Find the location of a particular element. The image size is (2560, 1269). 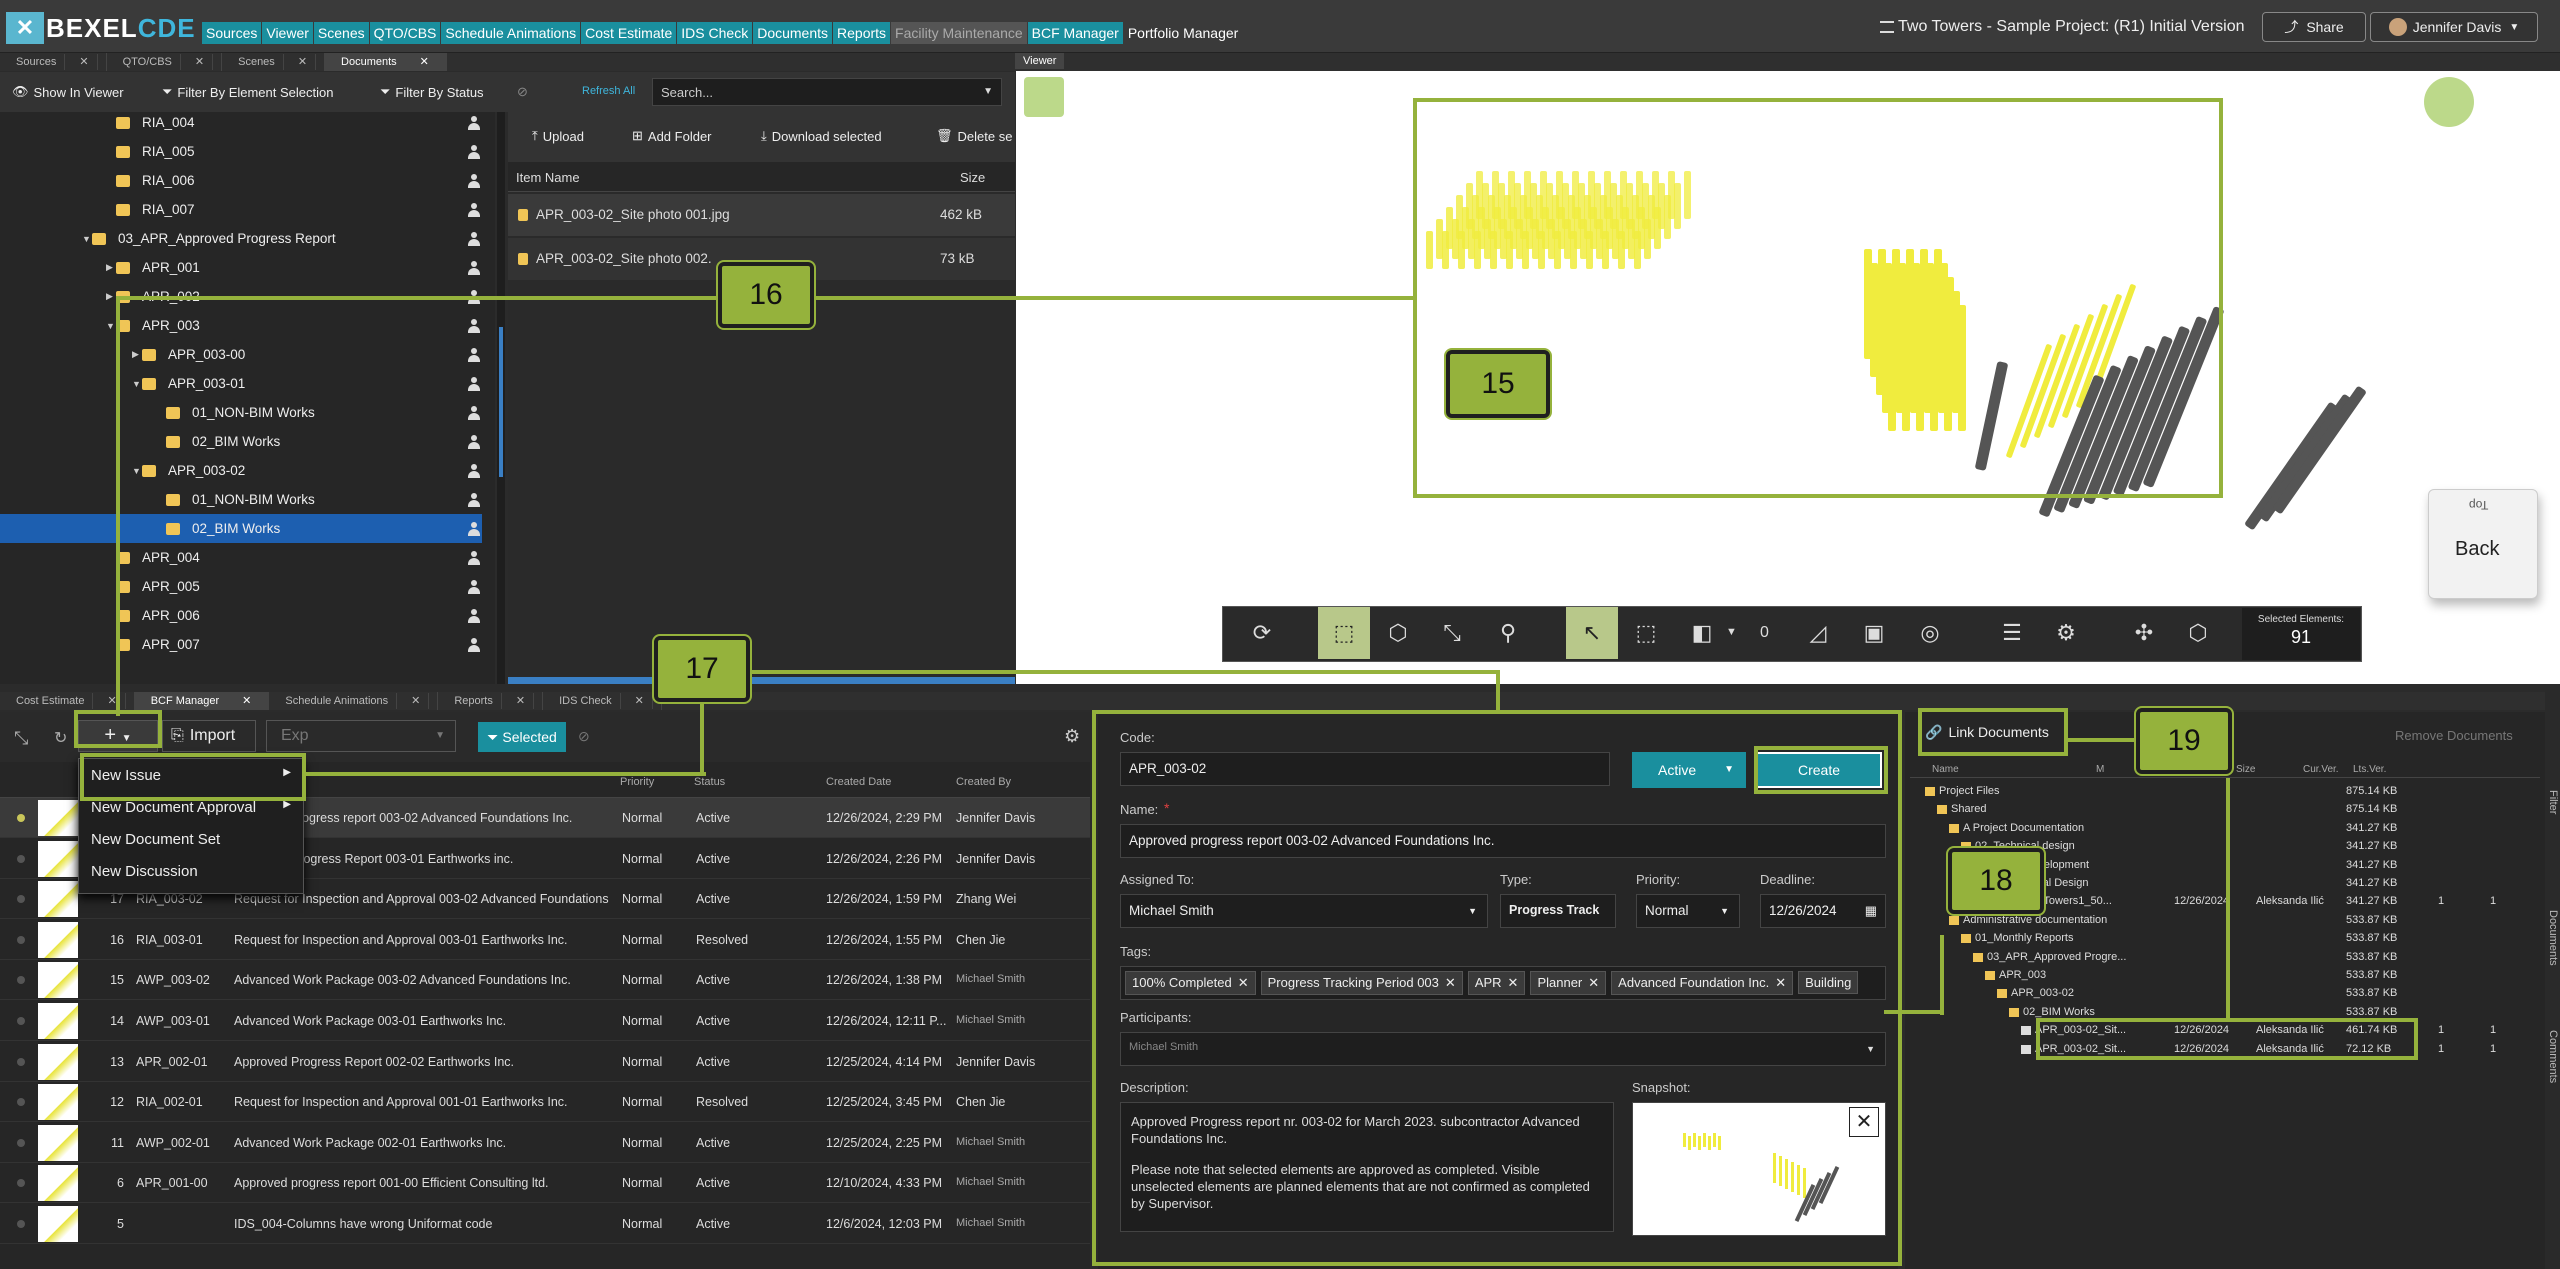

docs-column-header: Lts.Ver. is located at coordinates (2369, 769).